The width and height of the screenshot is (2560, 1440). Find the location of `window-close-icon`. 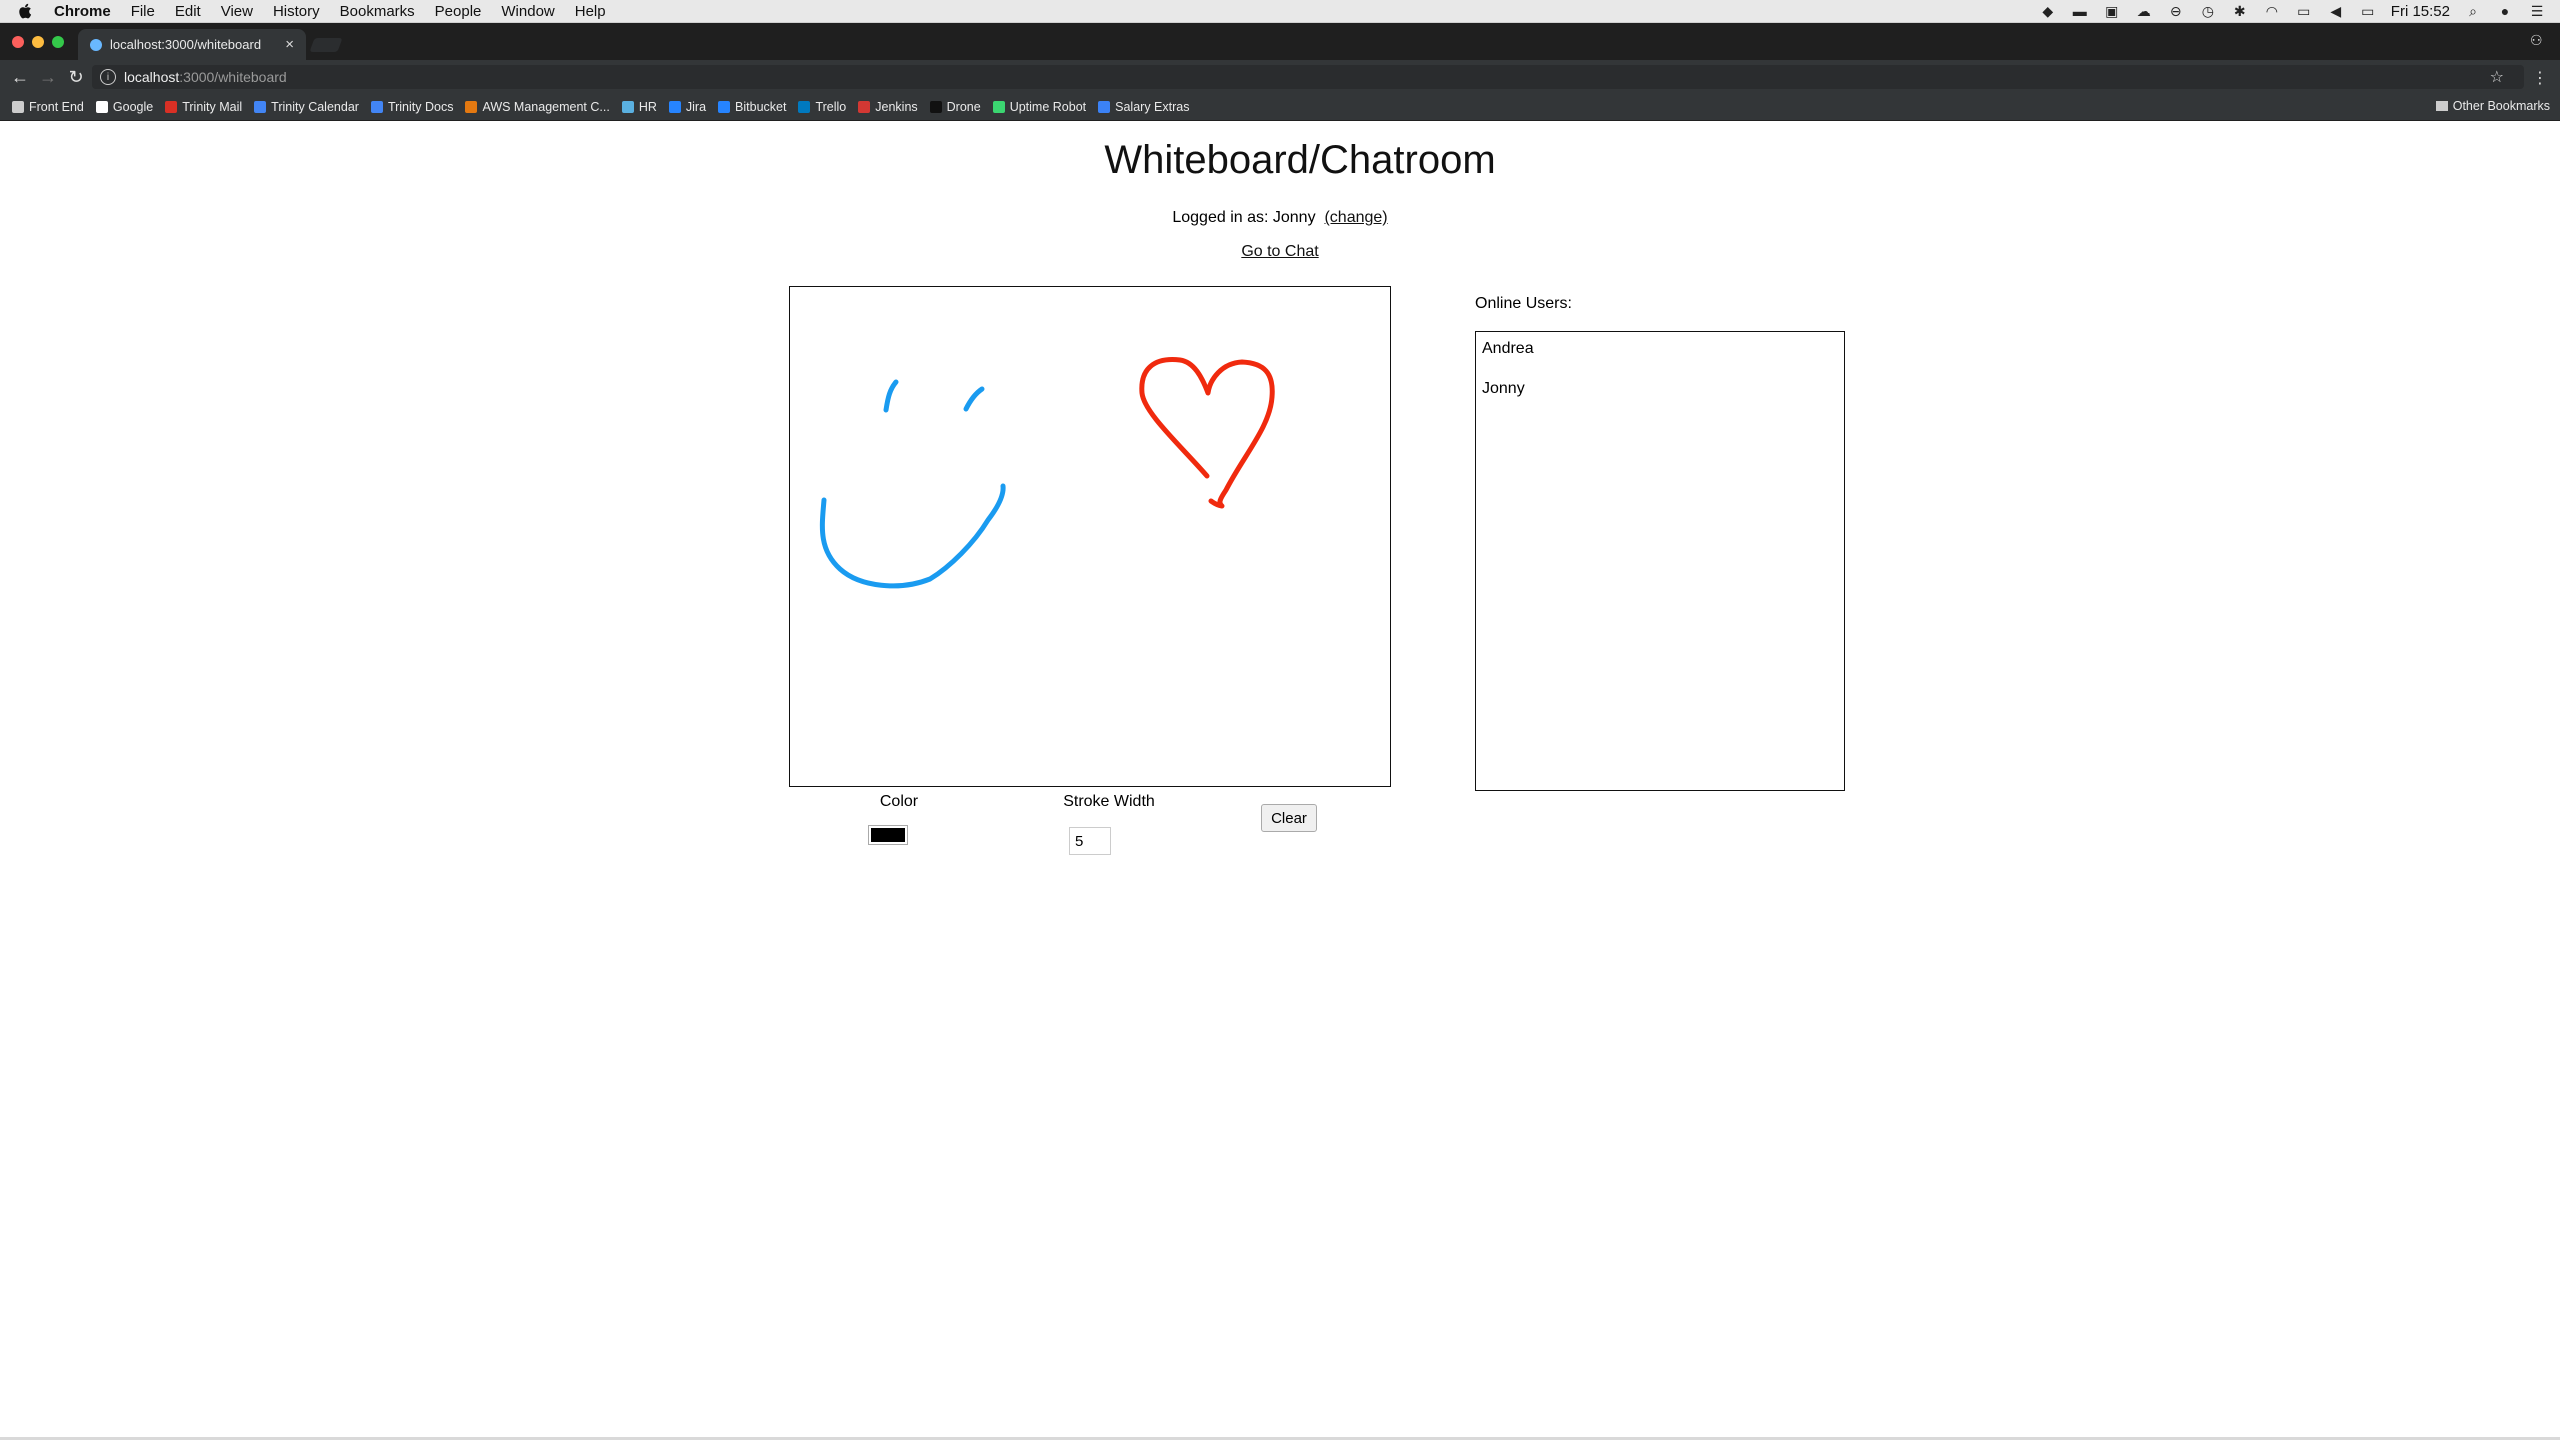

window-close-icon is located at coordinates (18, 42).